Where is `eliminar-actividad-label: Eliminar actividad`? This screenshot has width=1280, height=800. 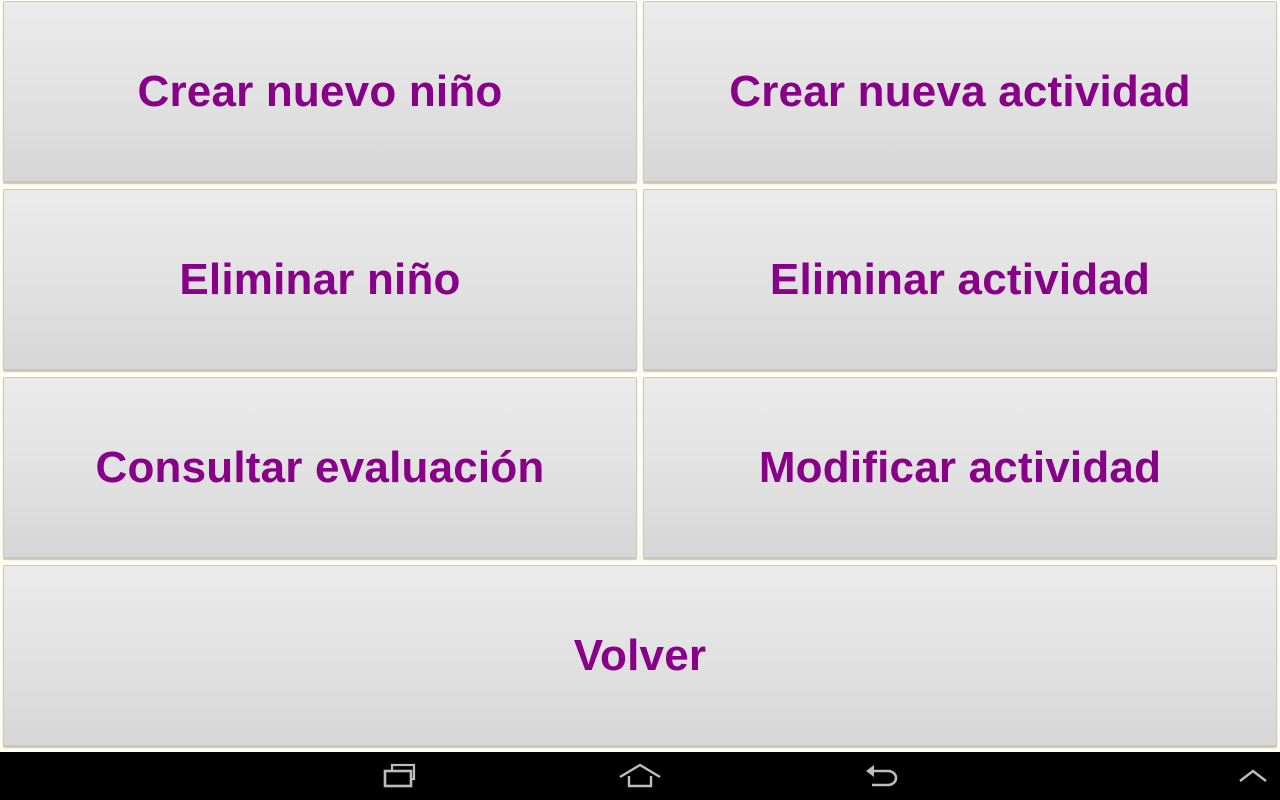 eliminar-actividad-label: Eliminar actividad is located at coordinates (960, 279).